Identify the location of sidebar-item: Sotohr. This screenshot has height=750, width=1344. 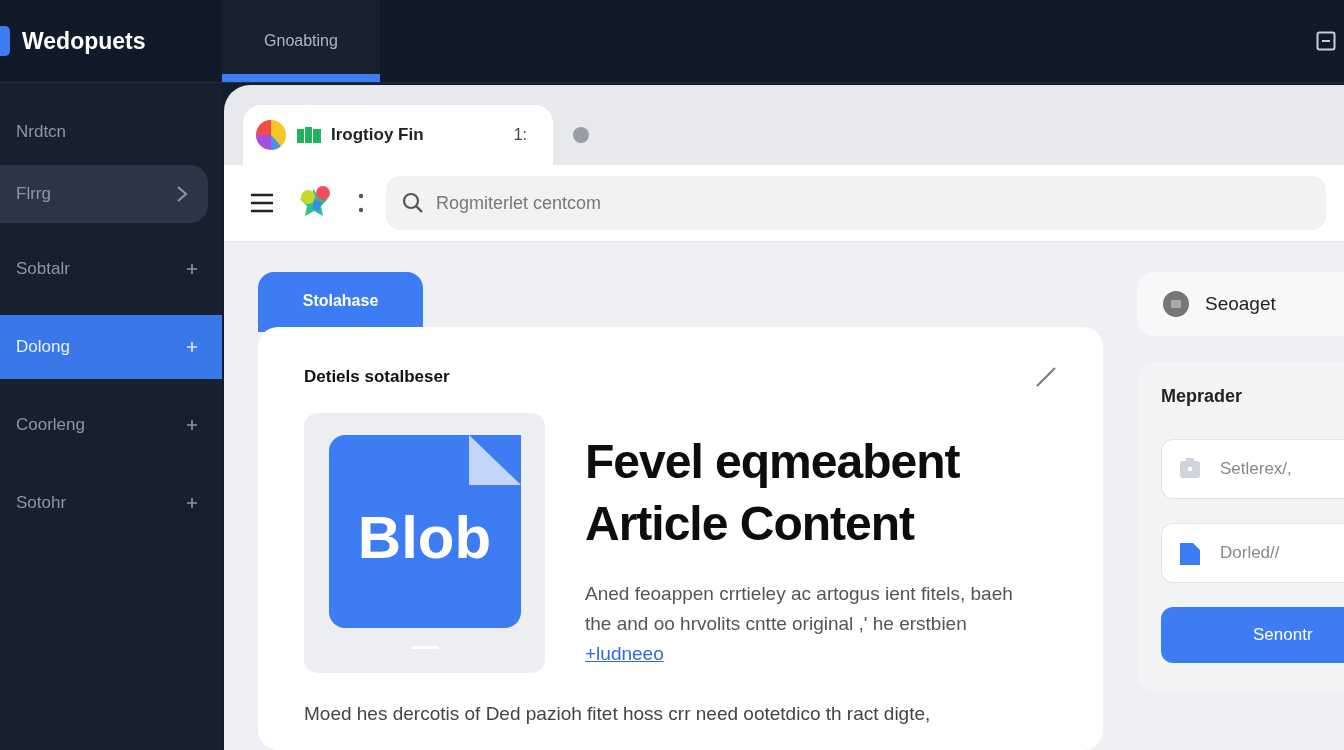
(111, 503).